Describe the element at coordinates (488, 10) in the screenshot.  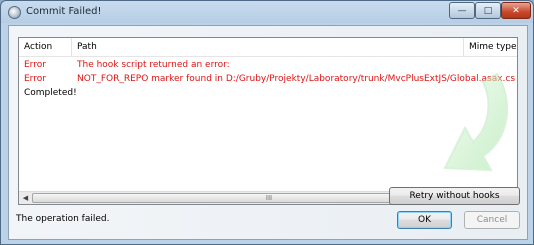
I see `maximize-button: □` at that location.